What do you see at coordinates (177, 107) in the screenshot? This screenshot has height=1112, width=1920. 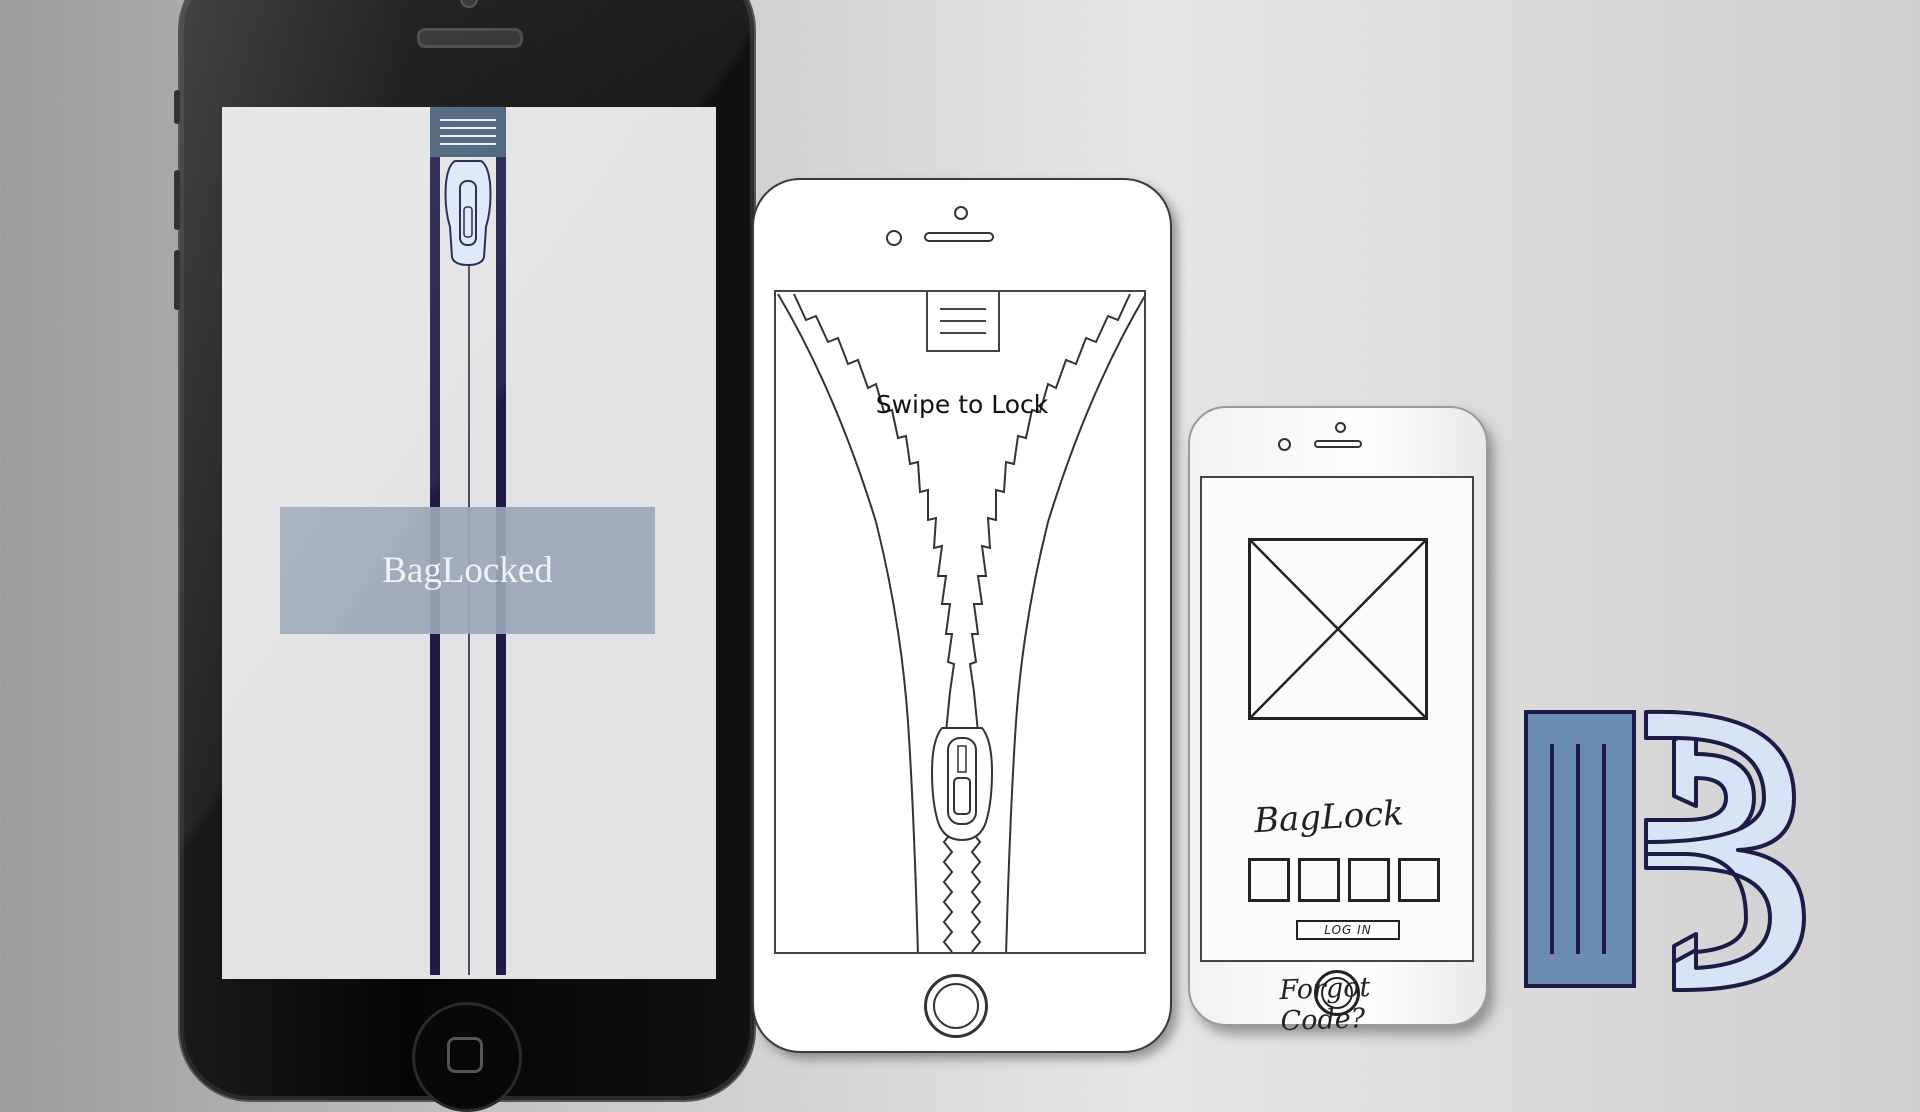 I see `mute-switch` at bounding box center [177, 107].